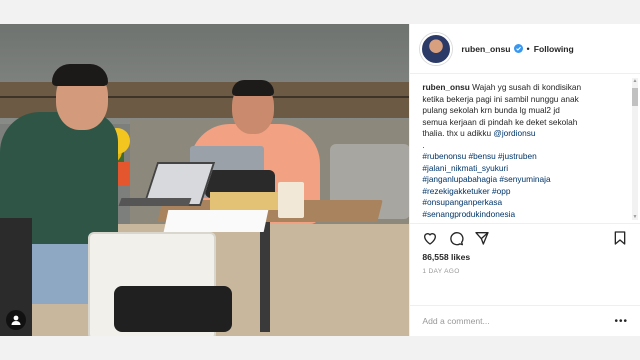  I want to click on user-tag-icon, so click(16, 320).